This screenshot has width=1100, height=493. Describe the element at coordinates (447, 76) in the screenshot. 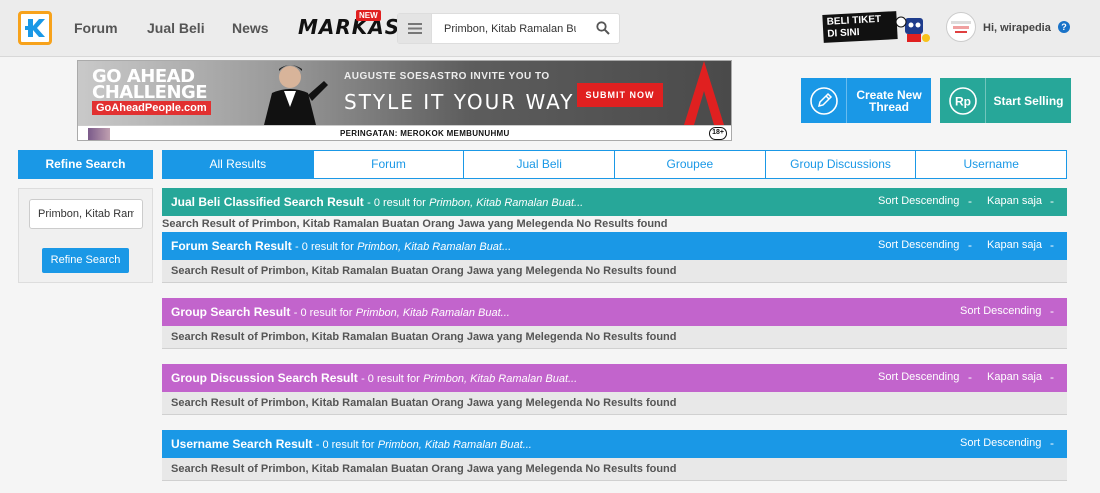

I see `banner-invite-text: AUGUSTE SOESASTRO INVITE YOU TO` at that location.